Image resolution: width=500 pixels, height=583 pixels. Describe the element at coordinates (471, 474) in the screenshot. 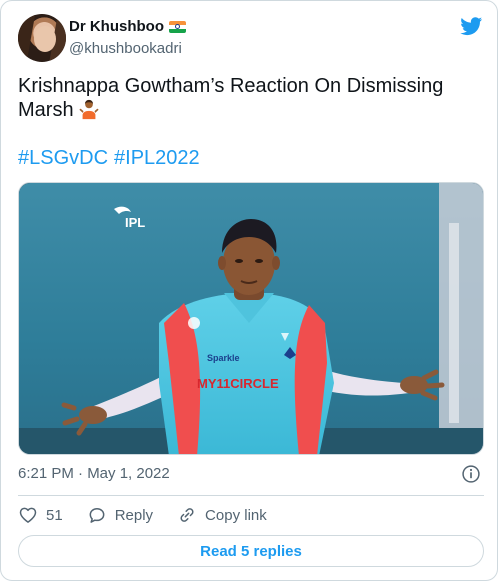

I see `info-icon` at that location.